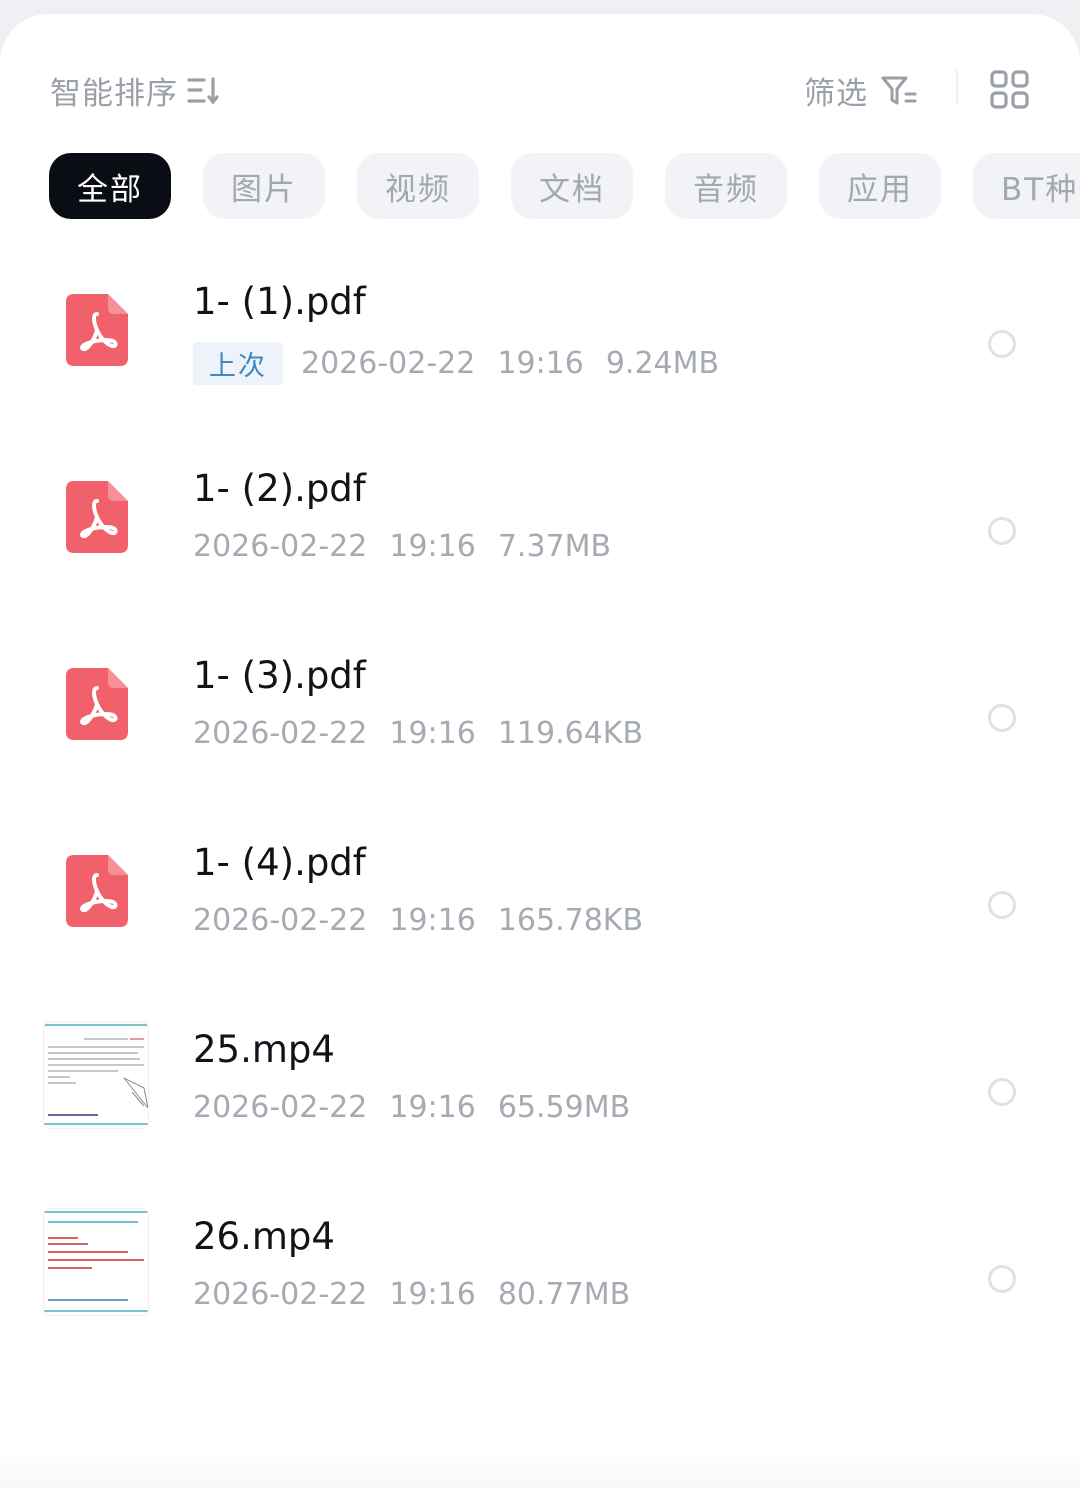 Image resolution: width=1080 pixels, height=1488 pixels. I want to click on file-size: 80.77MB, so click(564, 1294).